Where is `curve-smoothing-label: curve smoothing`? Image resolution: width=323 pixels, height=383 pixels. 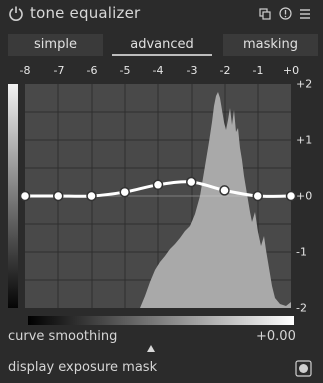
curve-smoothing-label: curve smoothing is located at coordinates (63, 336).